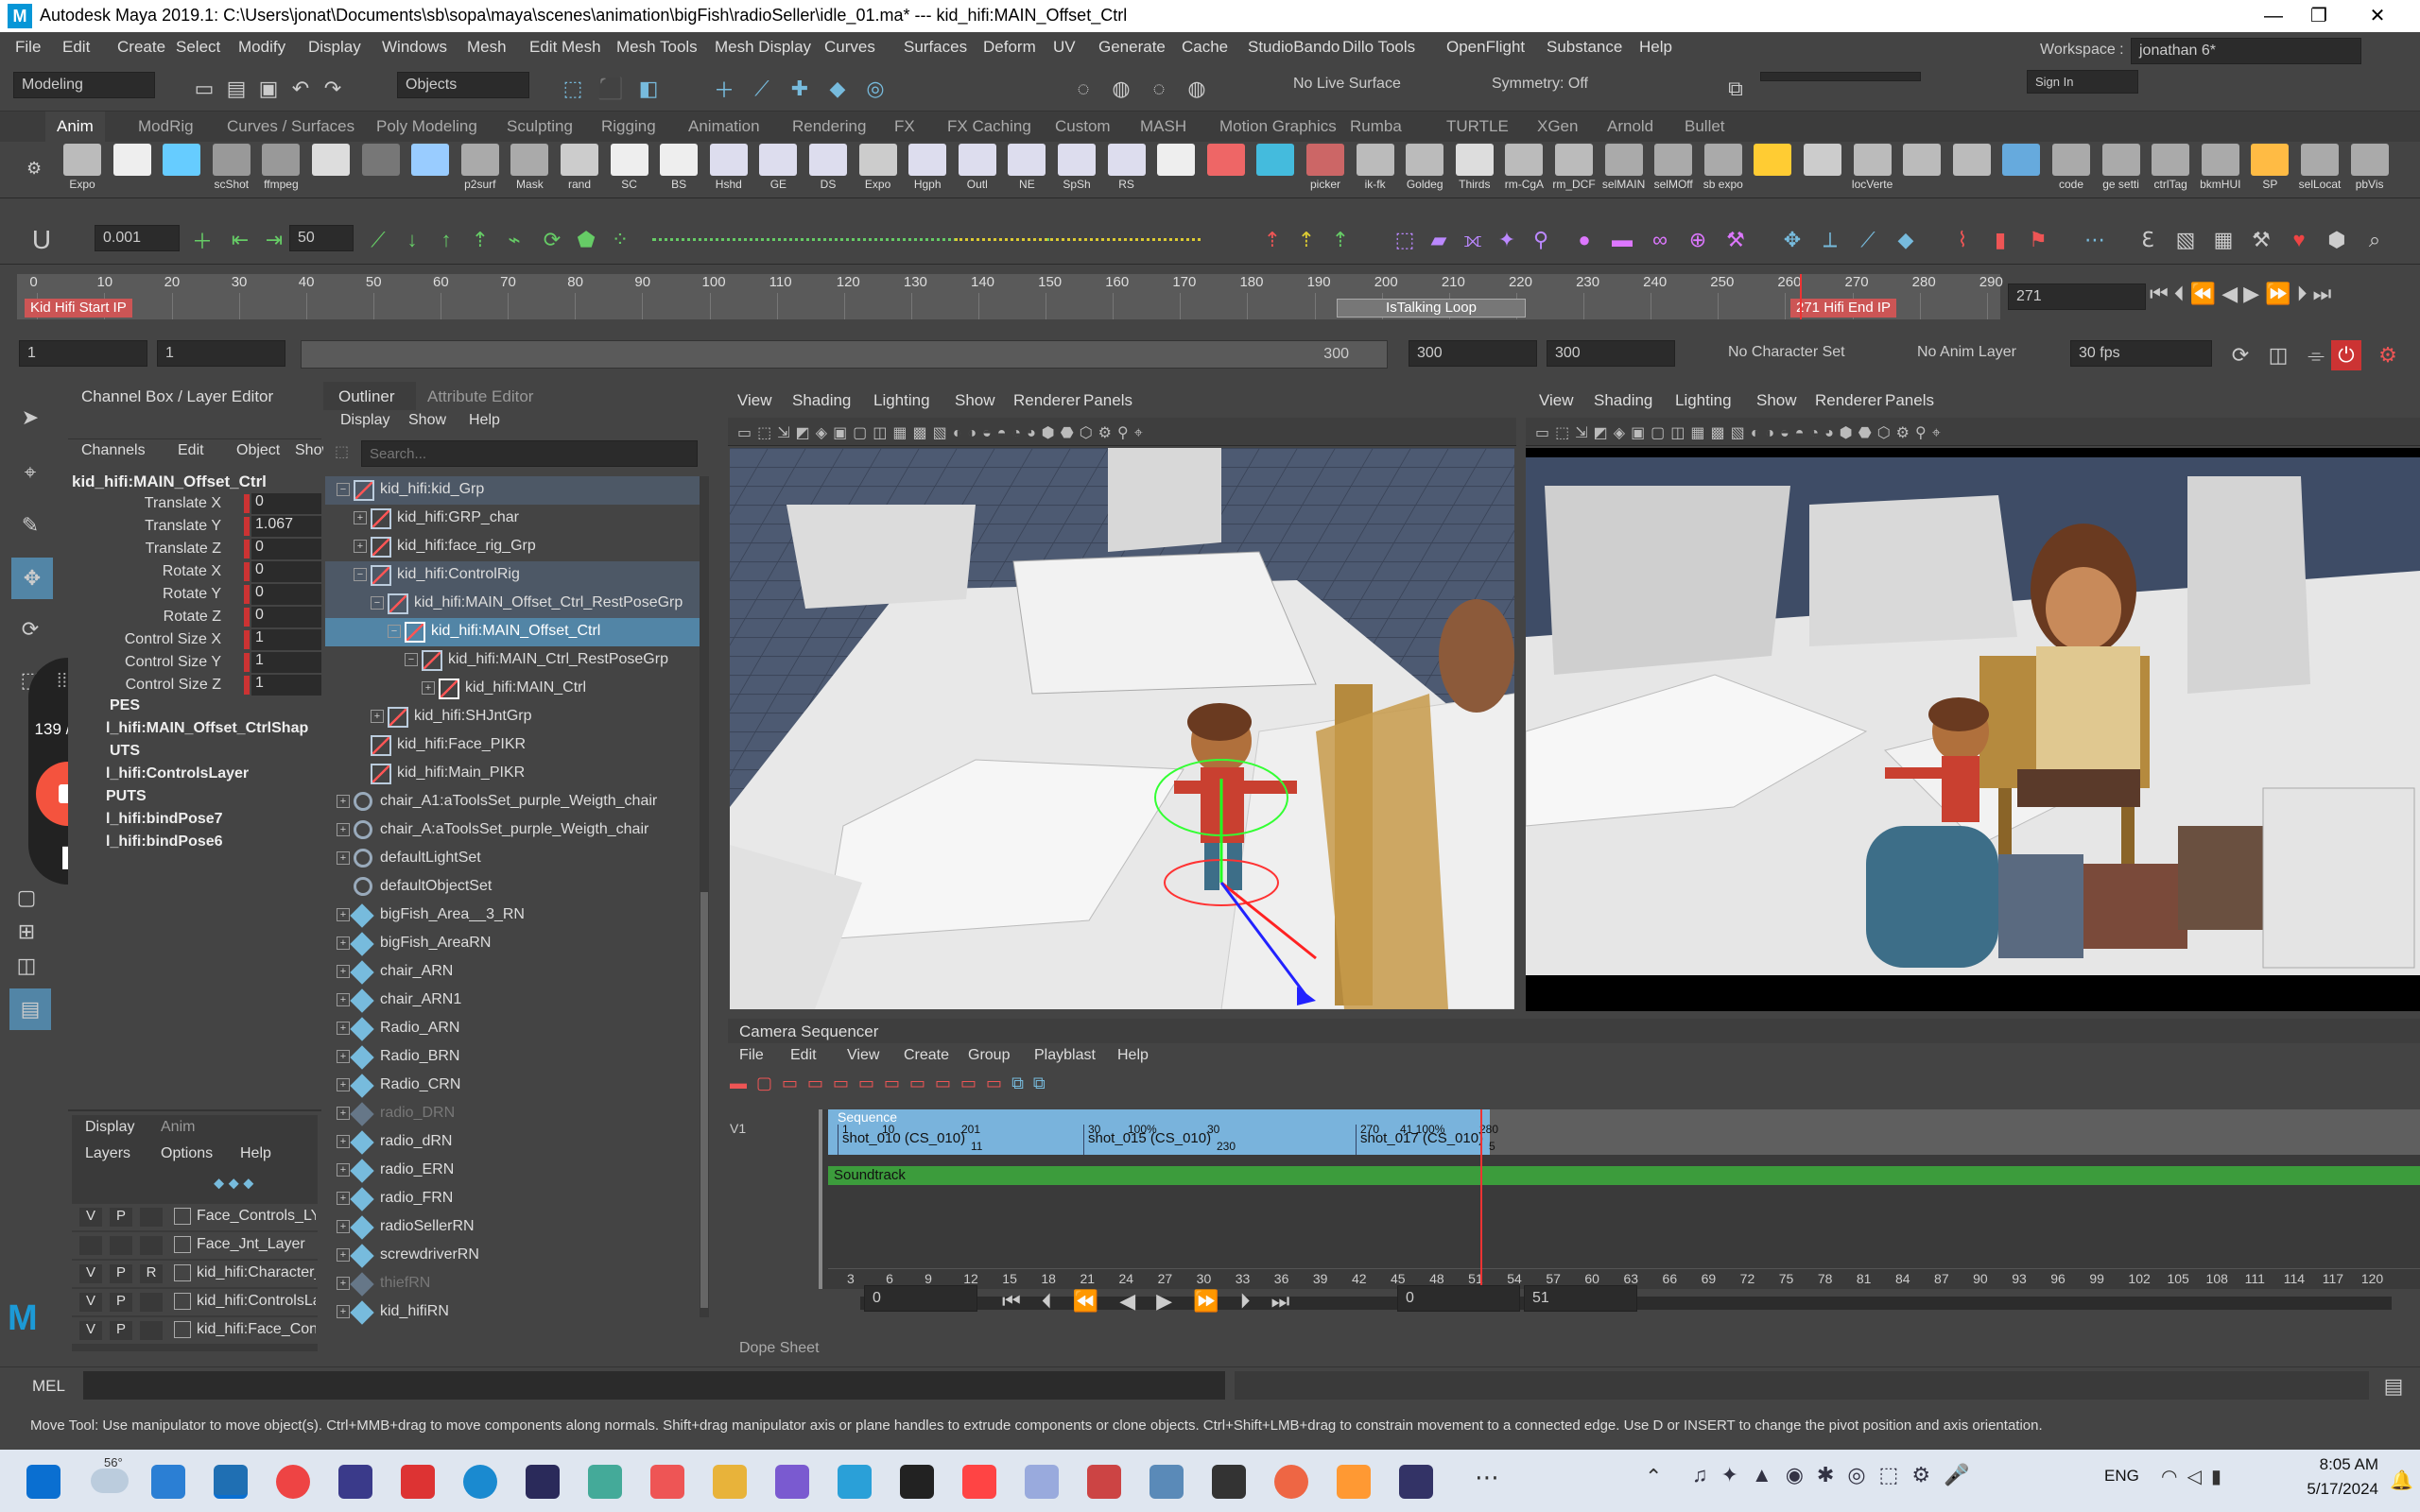 The height and width of the screenshot is (1512, 2420). What do you see at coordinates (151, 1245) in the screenshot?
I see `layer-r-toggle` at bounding box center [151, 1245].